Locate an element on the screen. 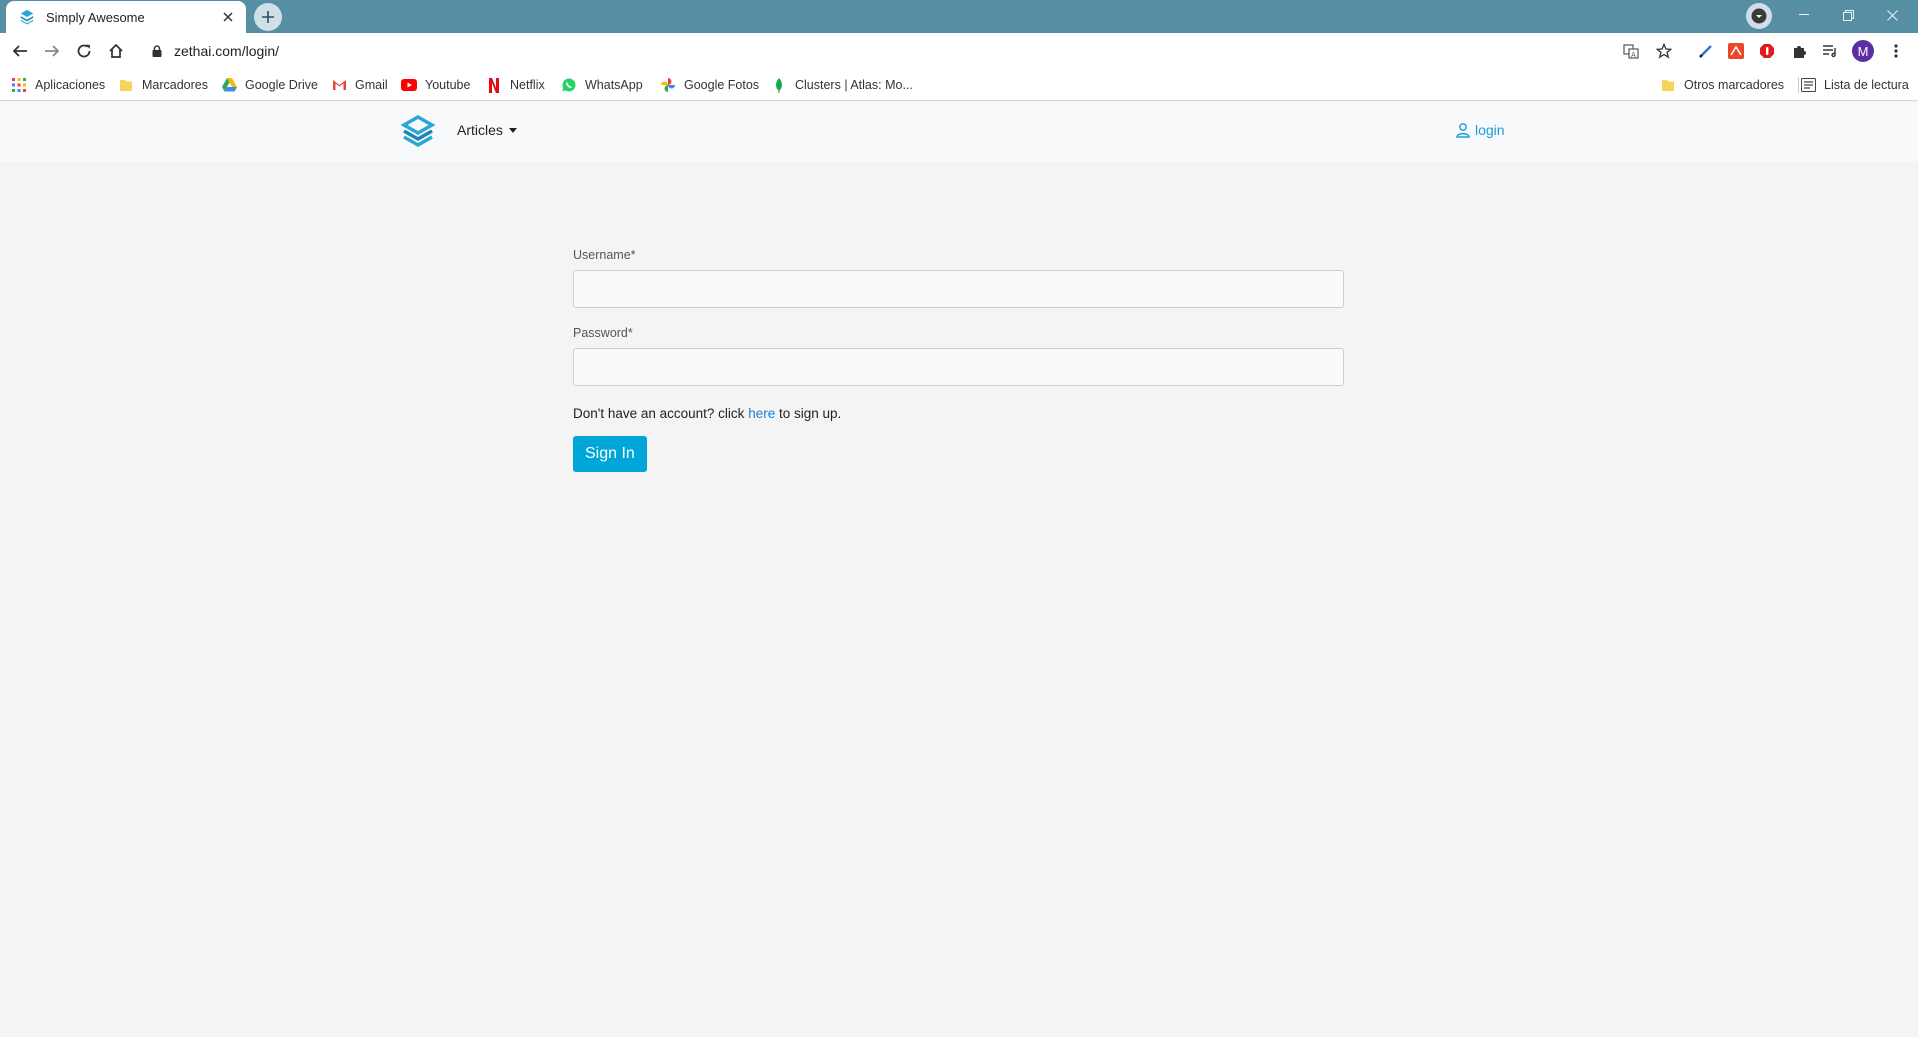  bookmark-divider is located at coordinates (1798, 85).